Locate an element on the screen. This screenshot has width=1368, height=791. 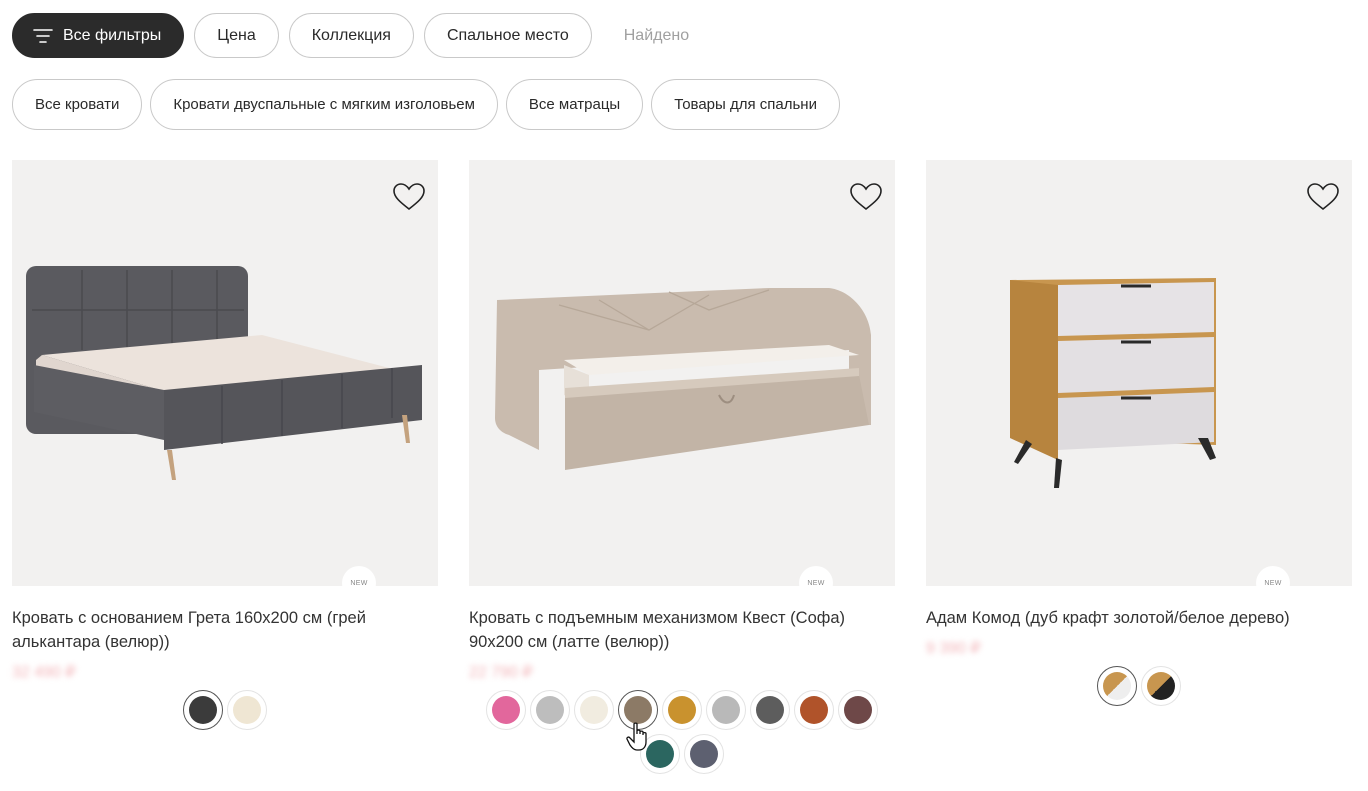
all-filters-button: Все фильтры is located at coordinates (98, 35).